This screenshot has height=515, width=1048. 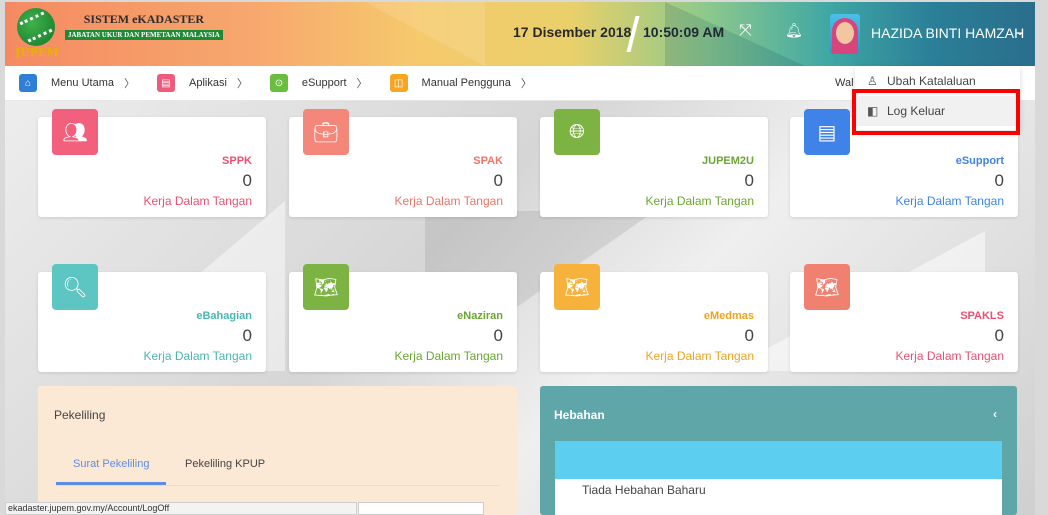 What do you see at coordinates (1020, 31) in the screenshot?
I see `chevron-down-icon: ⌄` at bounding box center [1020, 31].